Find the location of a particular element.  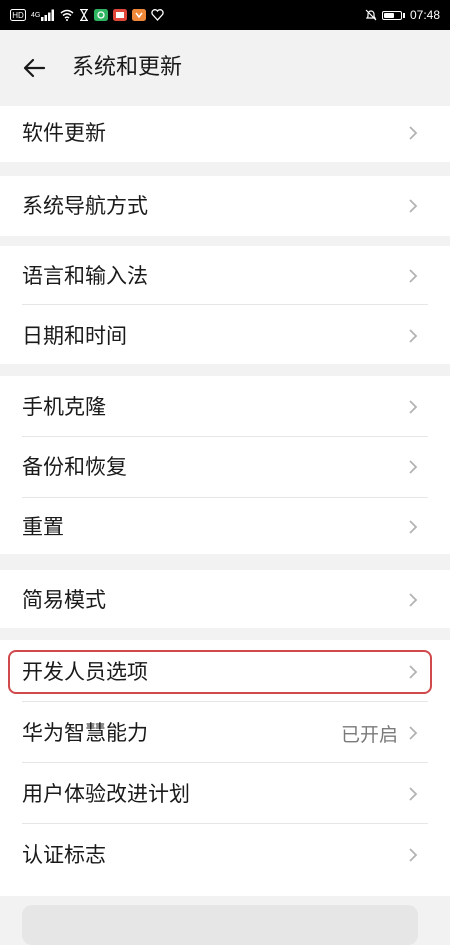

settings-item-backup-restore: 备份和恢复 is located at coordinates (225, 467).